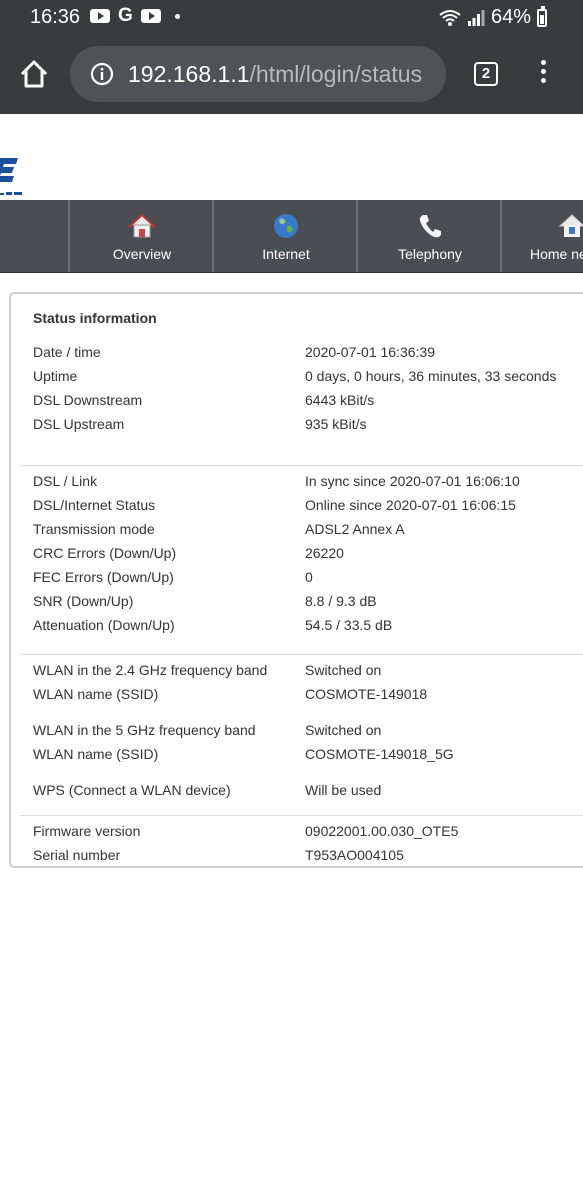  Describe the element at coordinates (94, 505) in the screenshot. I see `row-label: DSL/Internet Status` at that location.